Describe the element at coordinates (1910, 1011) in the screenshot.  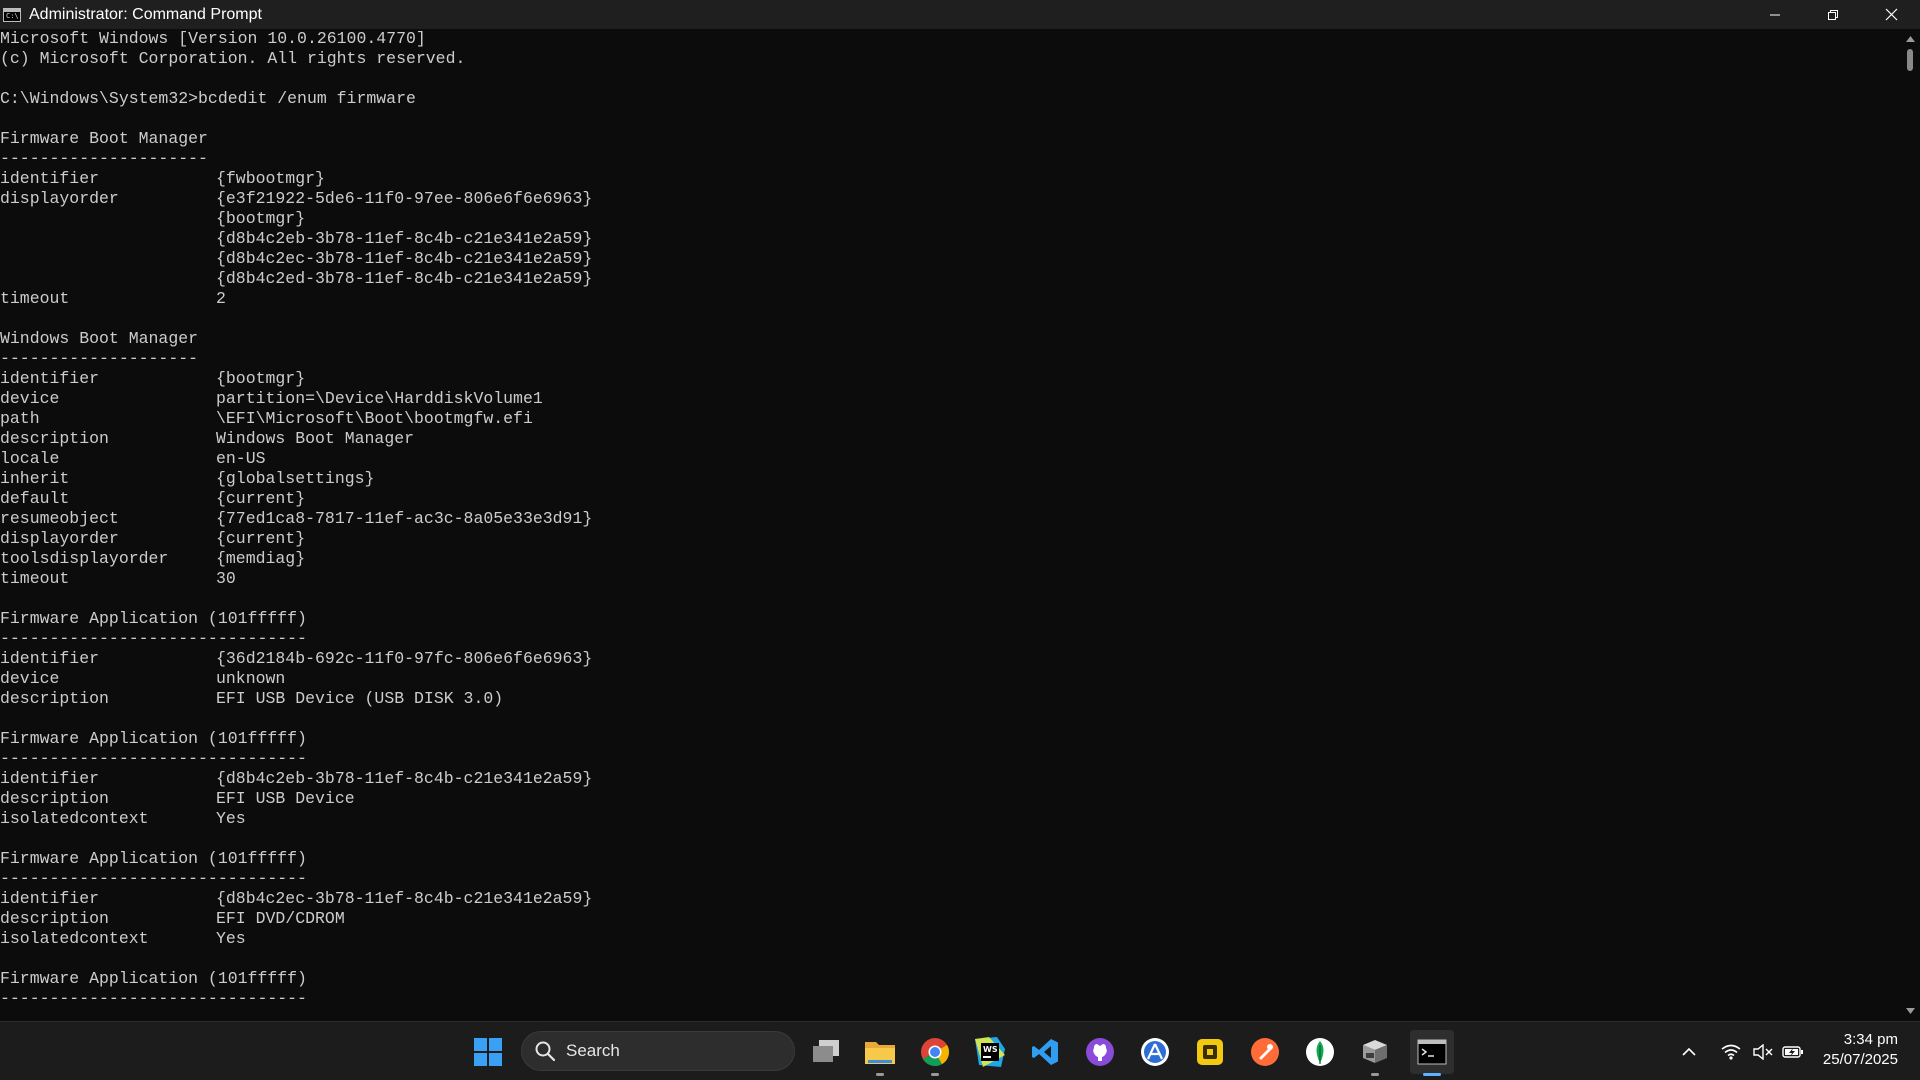
I see `scroll-down-arrow` at that location.